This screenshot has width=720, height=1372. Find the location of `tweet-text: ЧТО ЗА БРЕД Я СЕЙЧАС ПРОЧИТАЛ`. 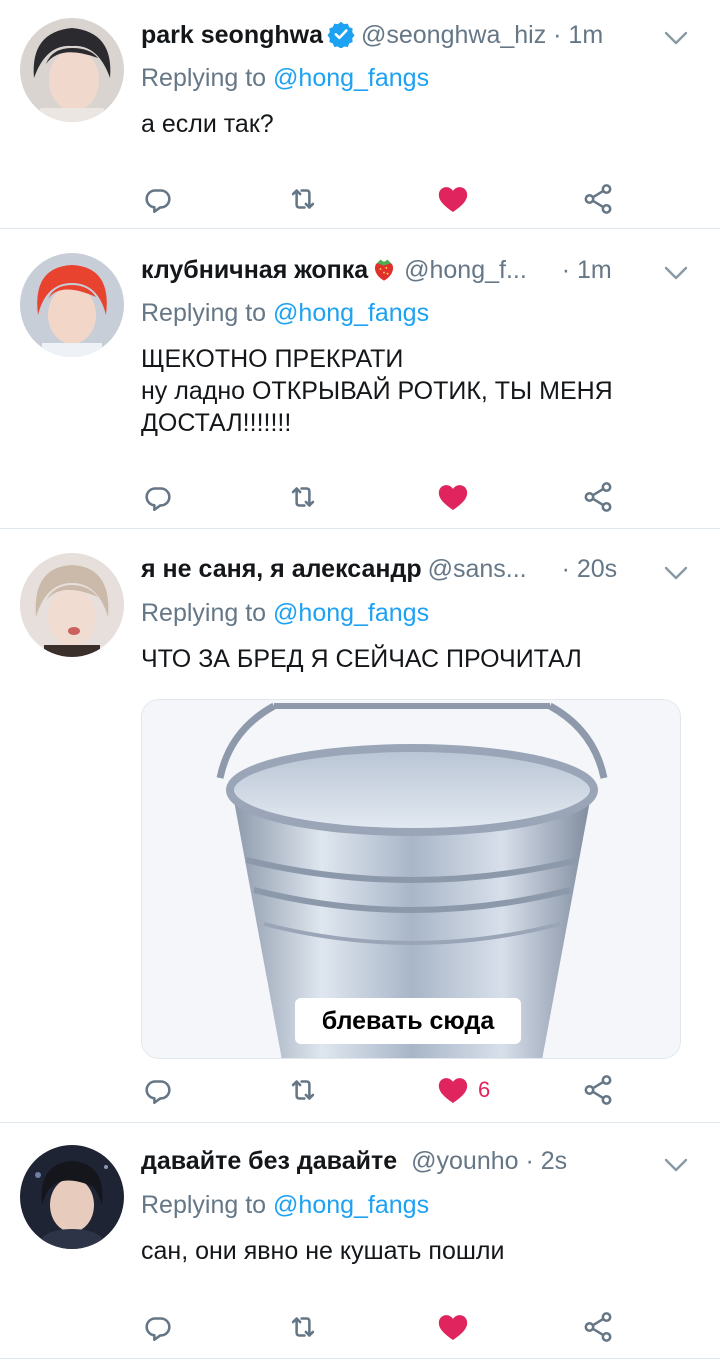

tweet-text: ЧТО ЗА БРЕД Я СЕЙЧАС ПРОЧИТАЛ is located at coordinates (420, 659).